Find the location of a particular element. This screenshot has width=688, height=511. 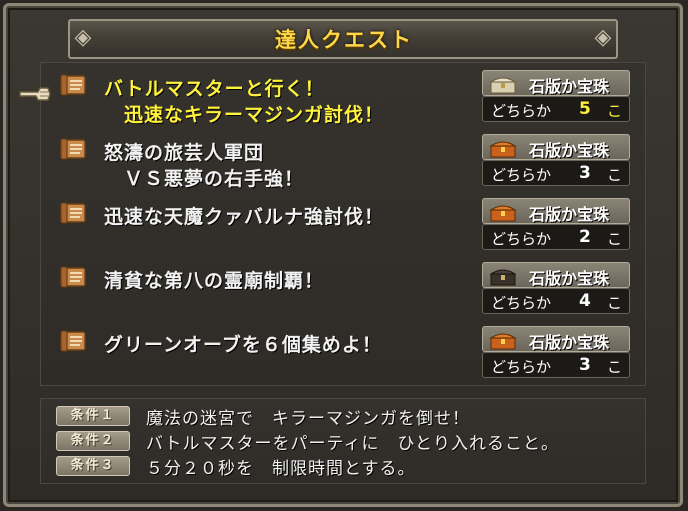

quest-title-line1: バトルマスターと行く！ is located at coordinates (214, 89).